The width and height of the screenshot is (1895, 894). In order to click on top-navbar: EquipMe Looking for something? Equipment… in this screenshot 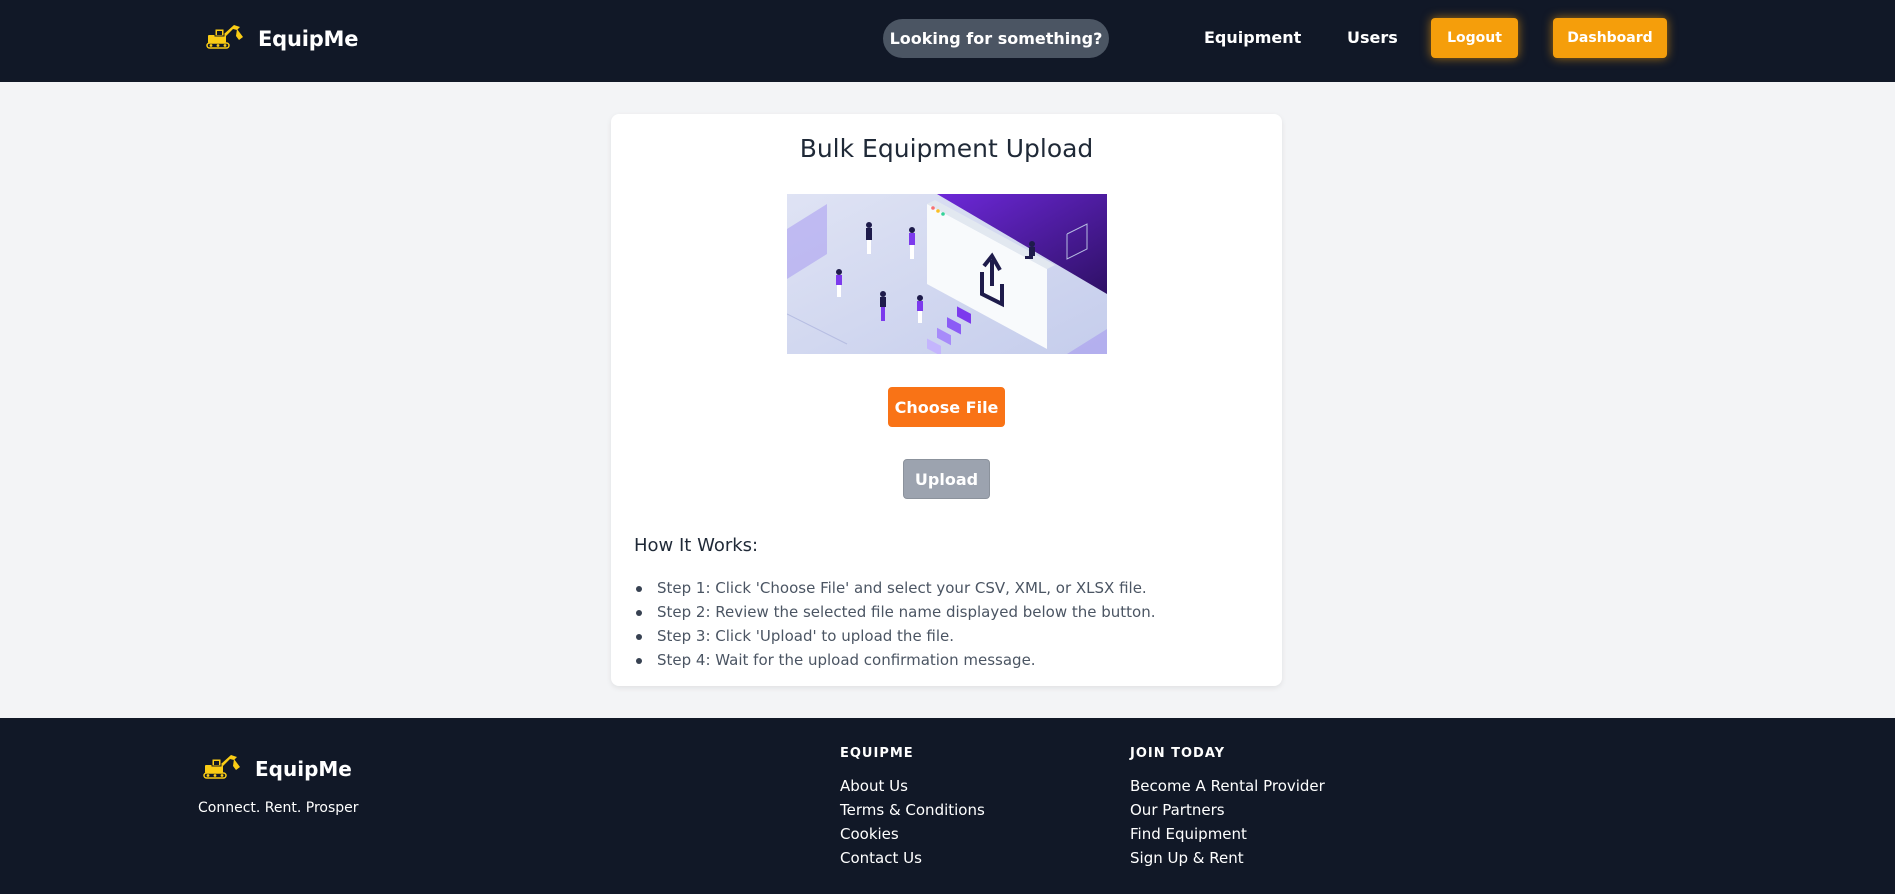, I will do `click(947, 41)`.